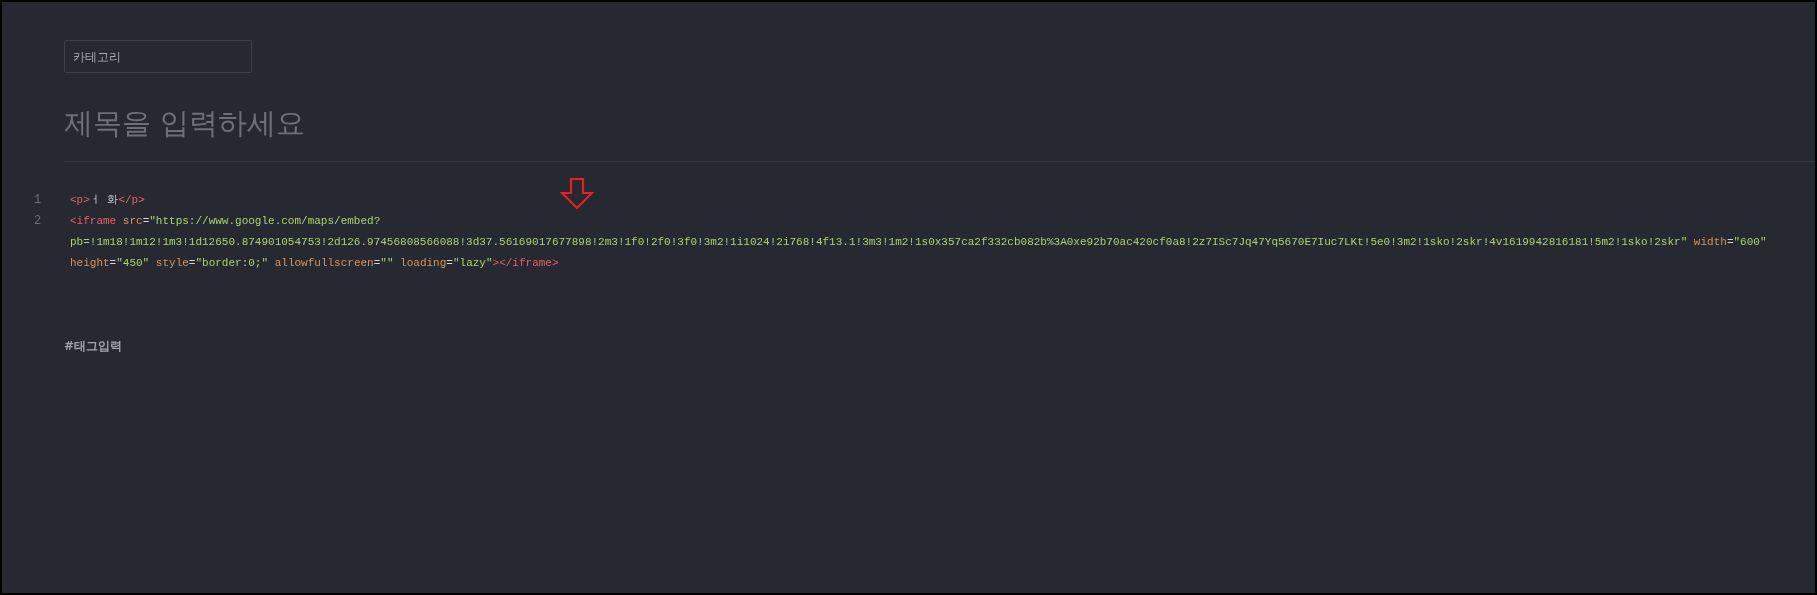 This screenshot has width=1817, height=595. Describe the element at coordinates (164, 346) in the screenshot. I see `tag-input-field: #태그입력` at that location.